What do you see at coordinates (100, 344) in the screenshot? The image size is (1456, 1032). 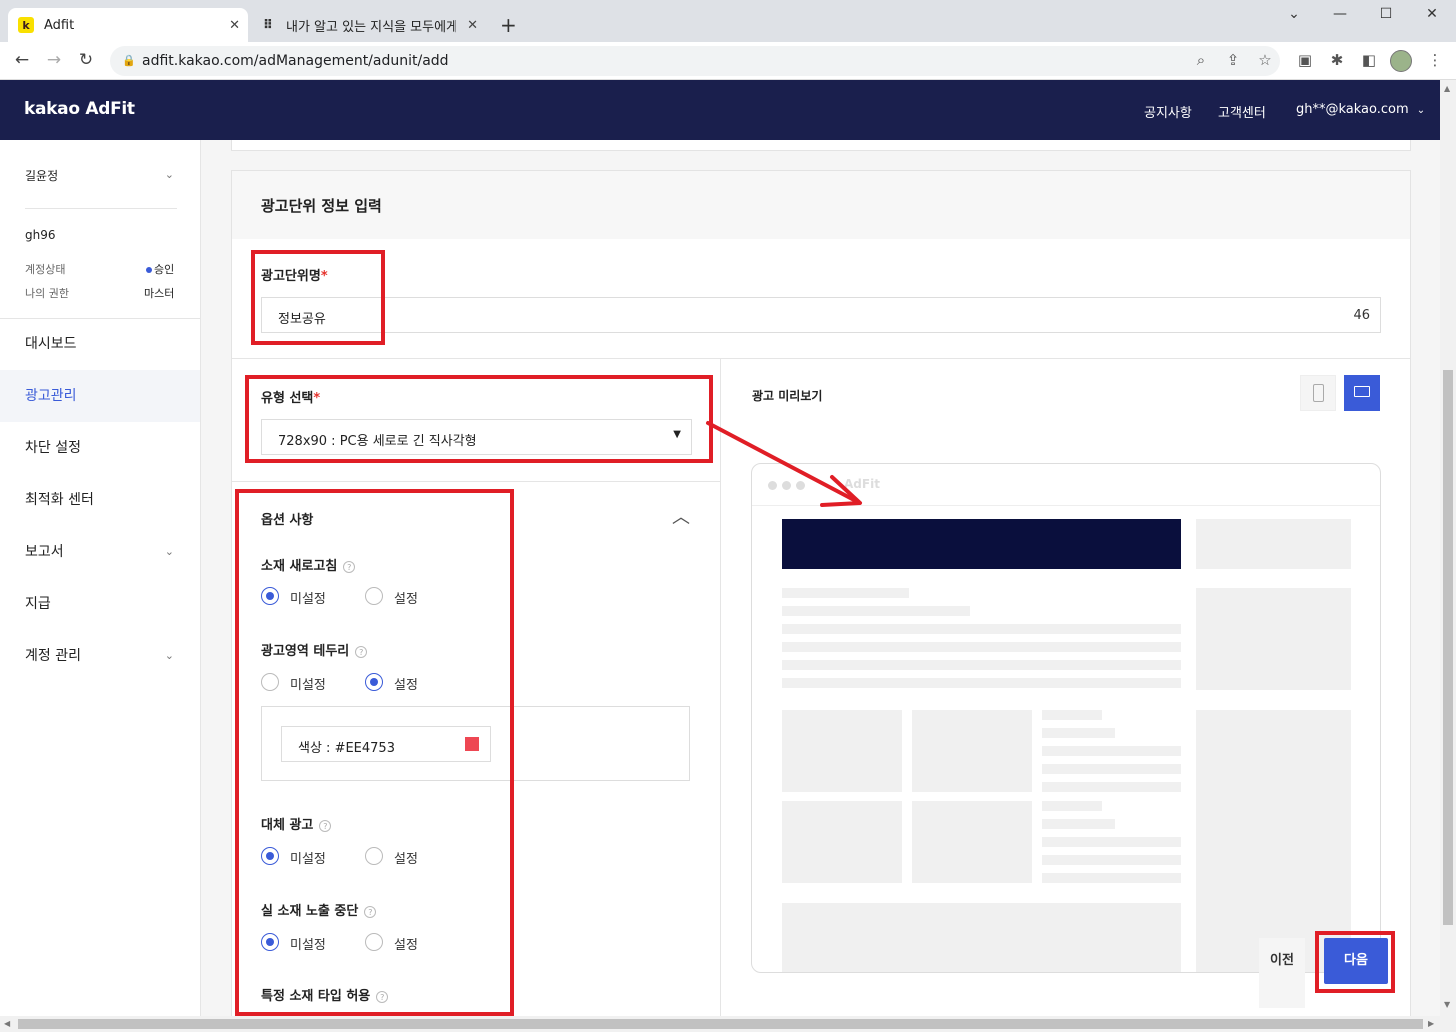 I see `sidebar-item-dashboard: 대시보드` at bounding box center [100, 344].